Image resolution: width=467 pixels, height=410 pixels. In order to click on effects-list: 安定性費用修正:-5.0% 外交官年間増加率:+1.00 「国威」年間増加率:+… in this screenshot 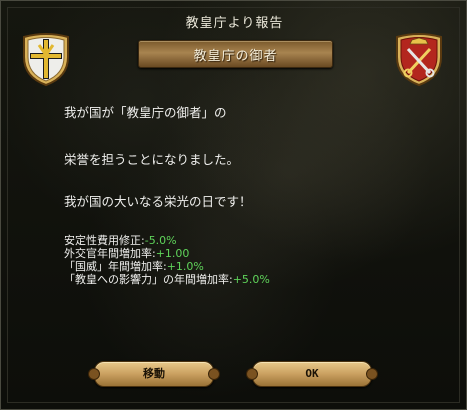, I will do `click(167, 260)`.